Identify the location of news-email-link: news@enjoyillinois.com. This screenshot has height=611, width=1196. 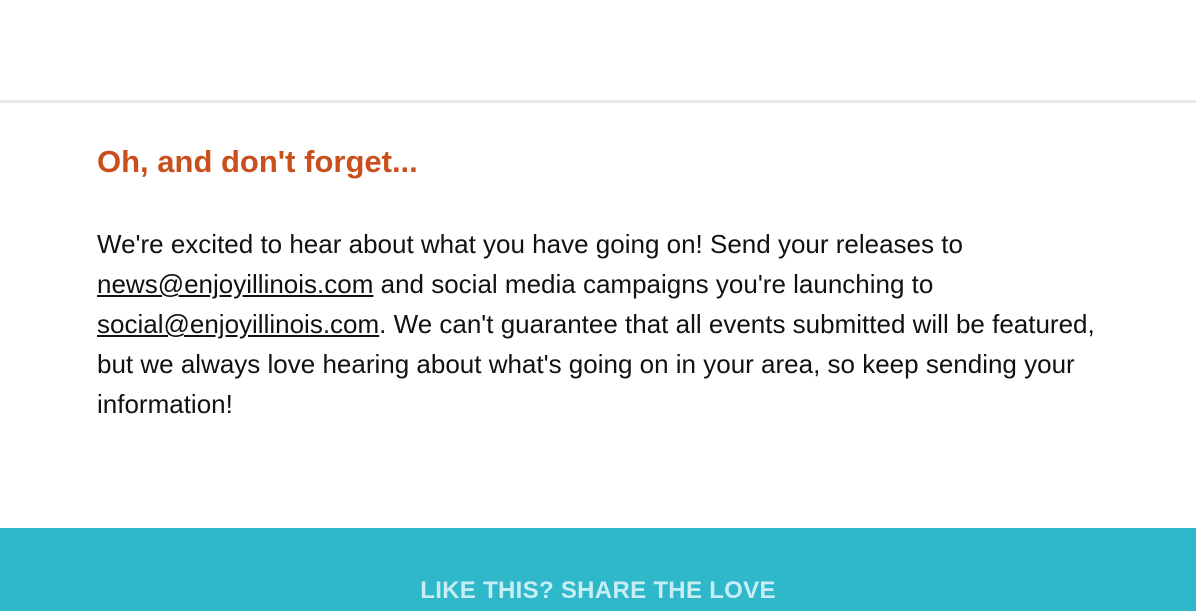
(235, 284).